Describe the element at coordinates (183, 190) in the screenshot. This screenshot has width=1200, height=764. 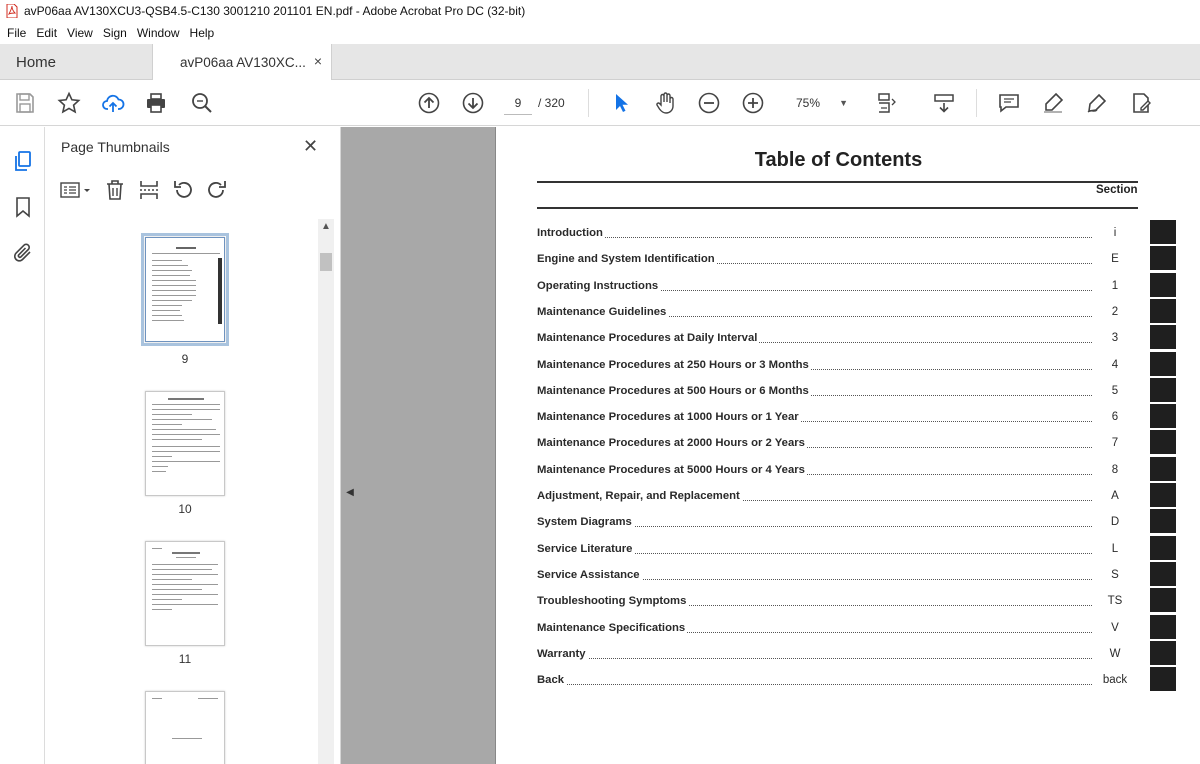
I see `rotate-counterclockwise-icon` at that location.